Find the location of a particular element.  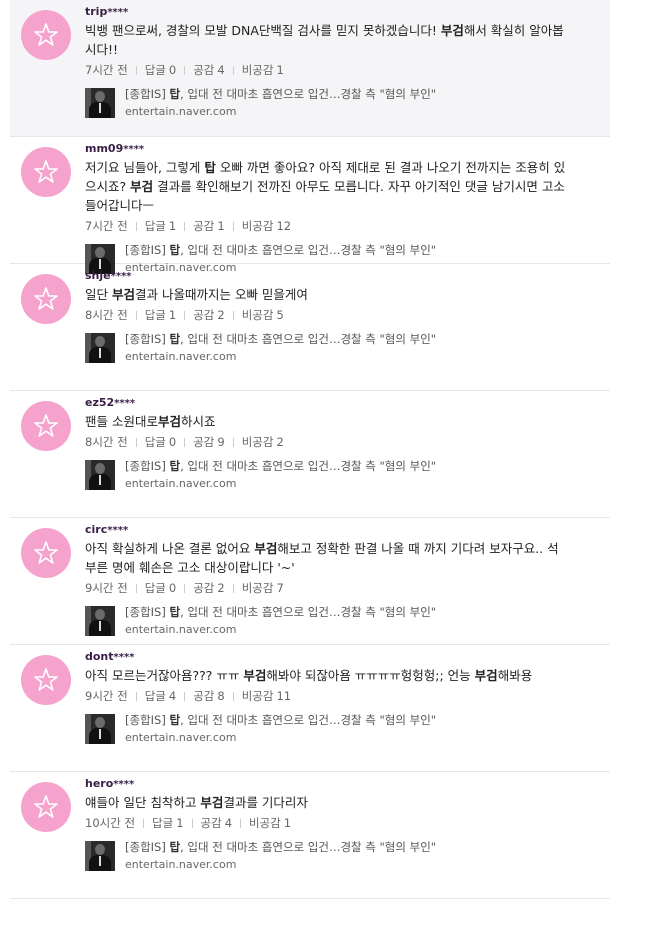

reply-button: 답글 4 is located at coordinates (161, 696).